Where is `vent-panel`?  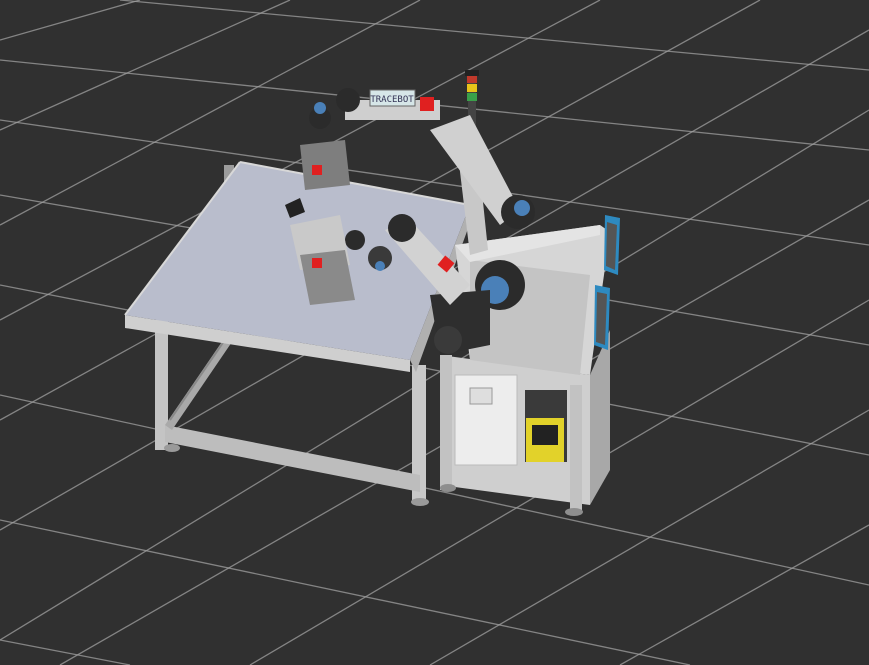
vent-panel is located at coordinates (481, 396).